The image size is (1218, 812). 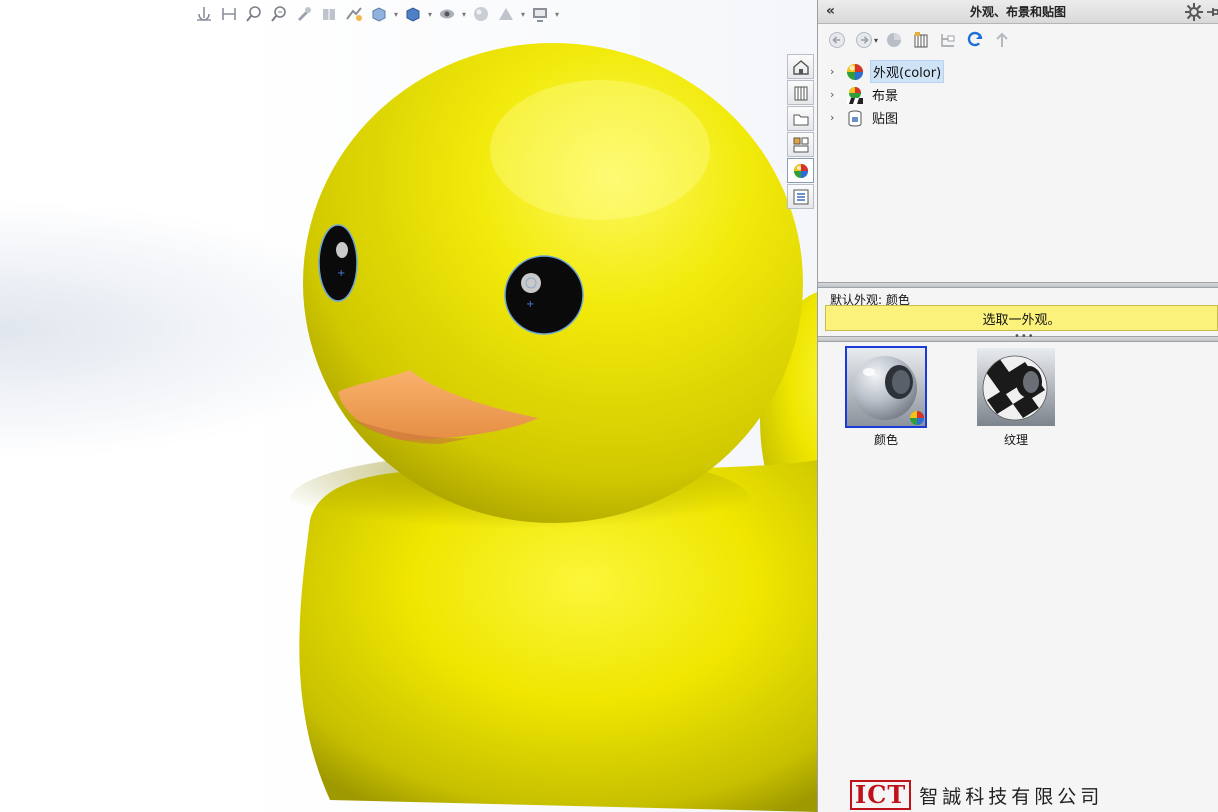 I want to click on refresh-icon, so click(x=975, y=39).